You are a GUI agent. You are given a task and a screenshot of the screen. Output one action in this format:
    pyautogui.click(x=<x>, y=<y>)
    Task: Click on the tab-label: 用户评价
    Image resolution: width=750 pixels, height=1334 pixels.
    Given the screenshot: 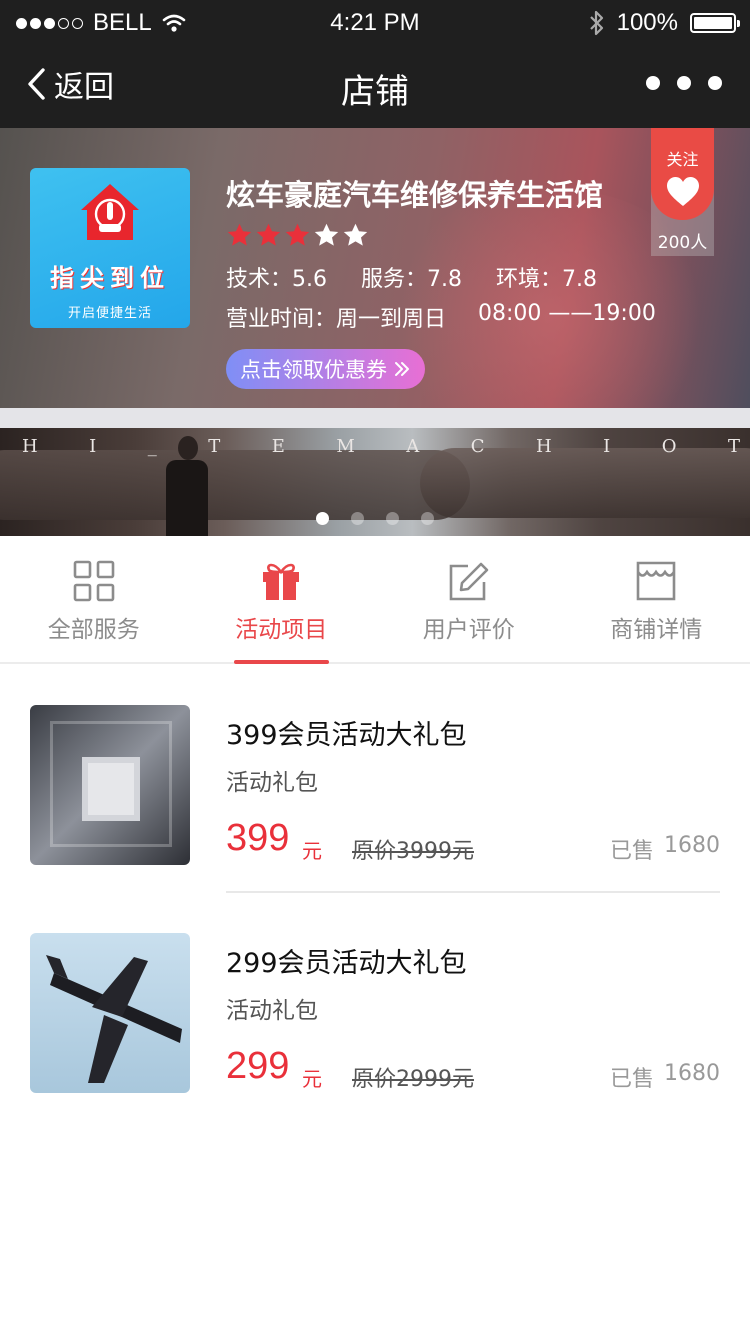 What is the action you would take?
    pyautogui.click(x=468, y=630)
    